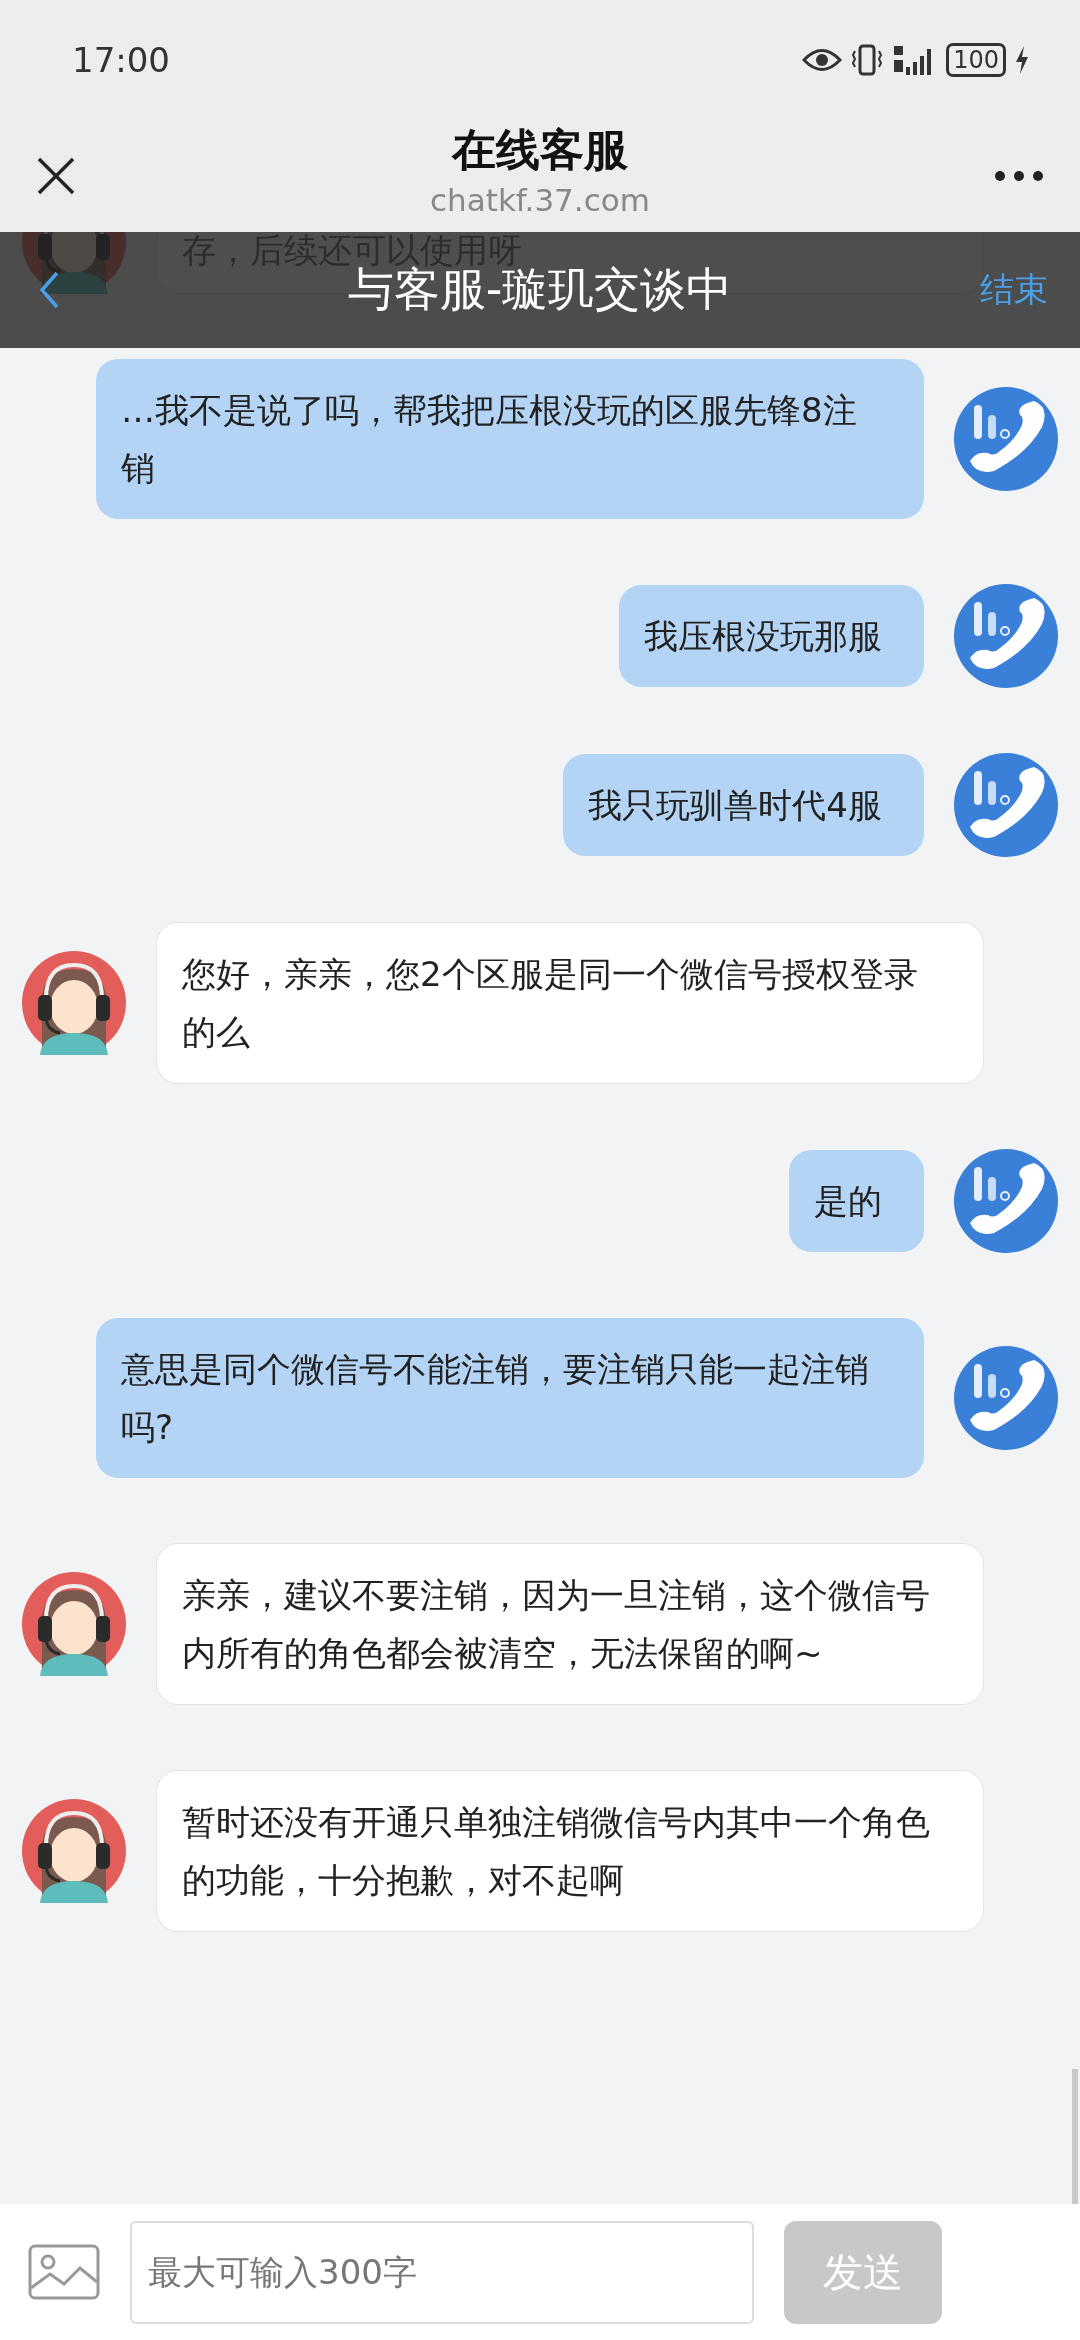 This screenshot has width=1080, height=2340. I want to click on agent-message: 您好，亲亲，您2个区服是同一个微信号授权登录的么, so click(570, 1003).